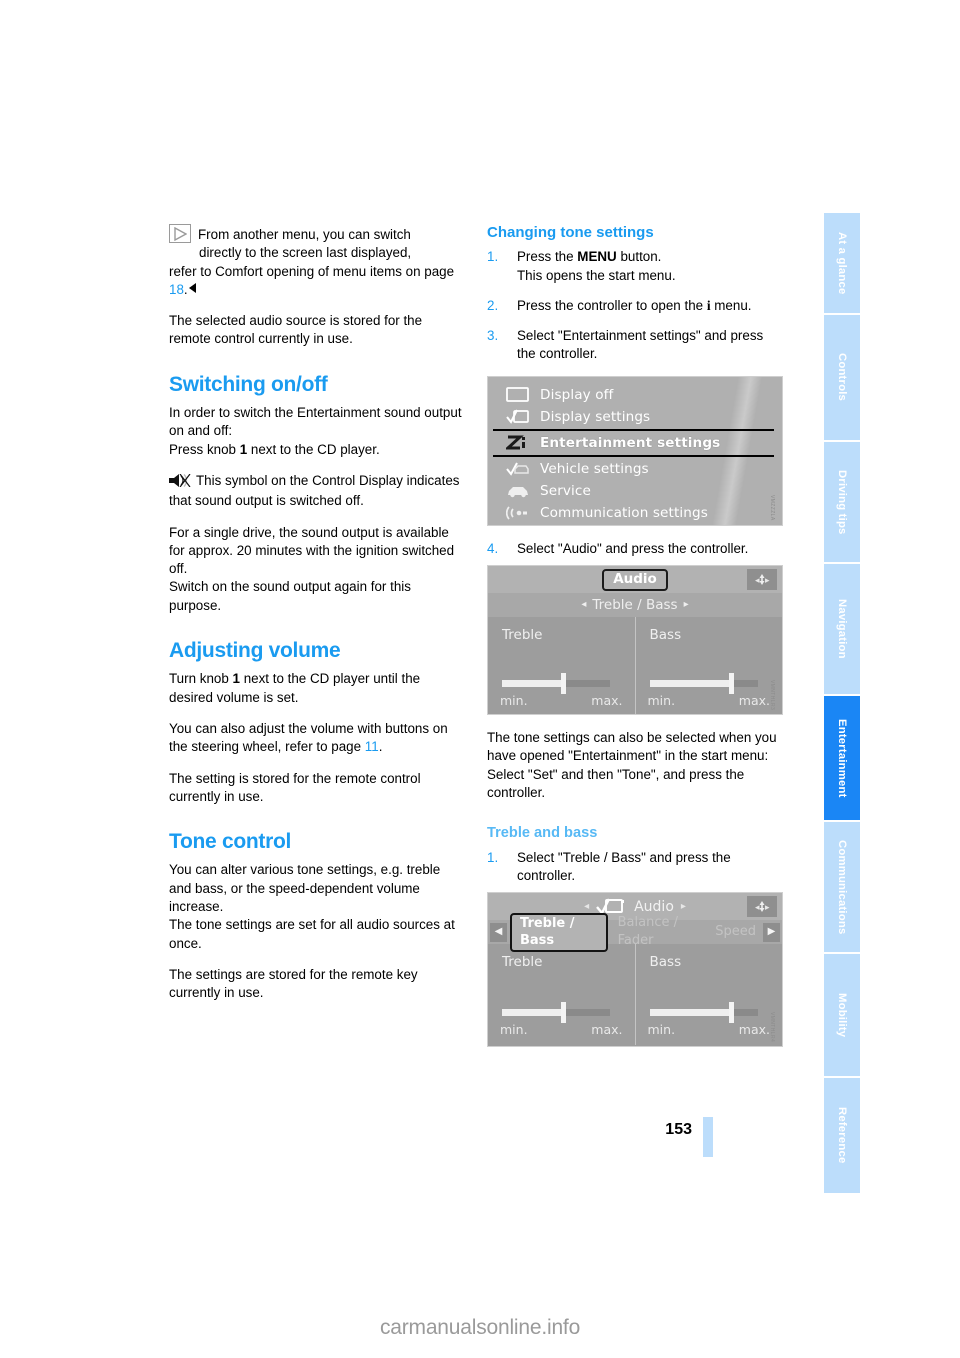 The height and width of the screenshot is (1358, 960). I want to click on next-arrow-icon: ▸, so click(686, 605).